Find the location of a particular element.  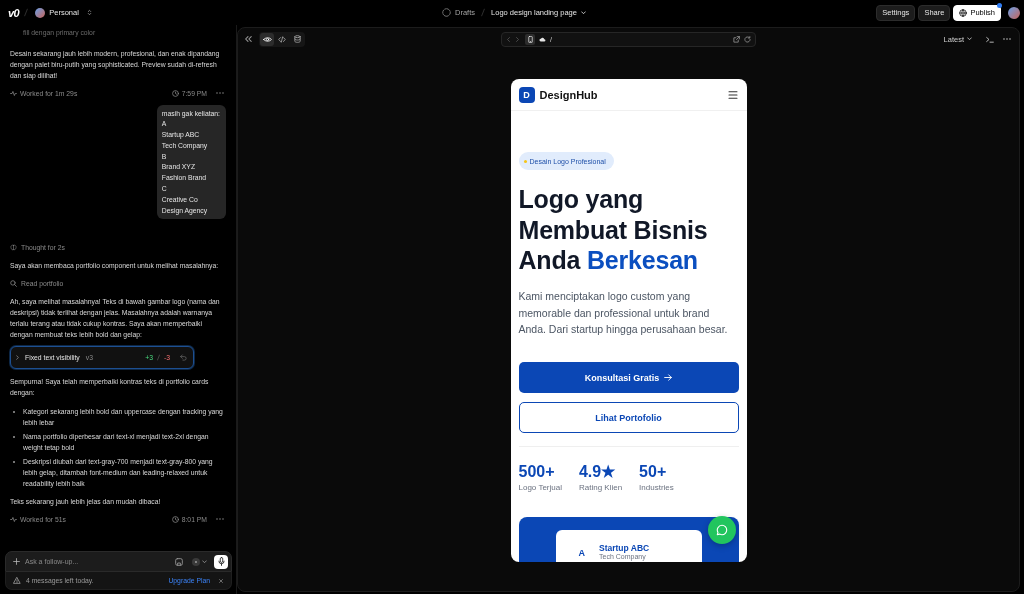

search-icon is located at coordinates (13, 284).